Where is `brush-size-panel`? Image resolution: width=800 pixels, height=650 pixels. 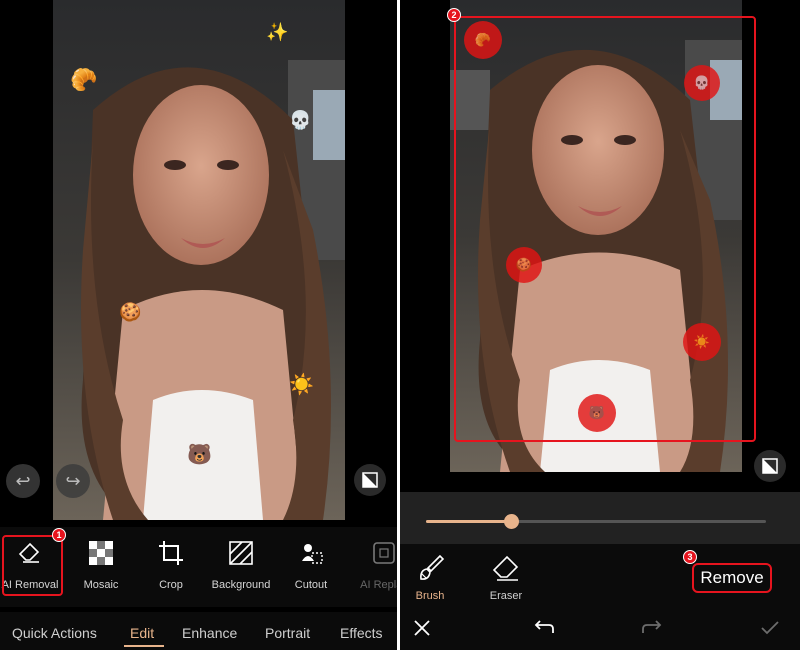 brush-size-panel is located at coordinates (600, 518).